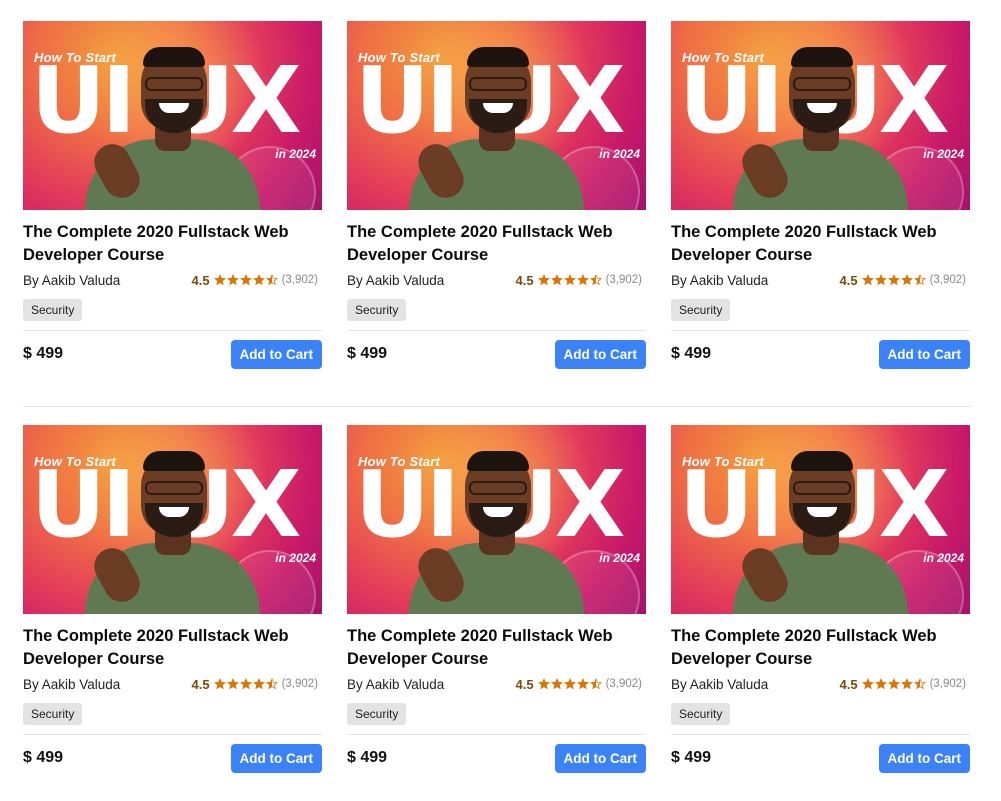 The width and height of the screenshot is (1001, 801). What do you see at coordinates (497, 406) in the screenshot?
I see `row-divider` at bounding box center [497, 406].